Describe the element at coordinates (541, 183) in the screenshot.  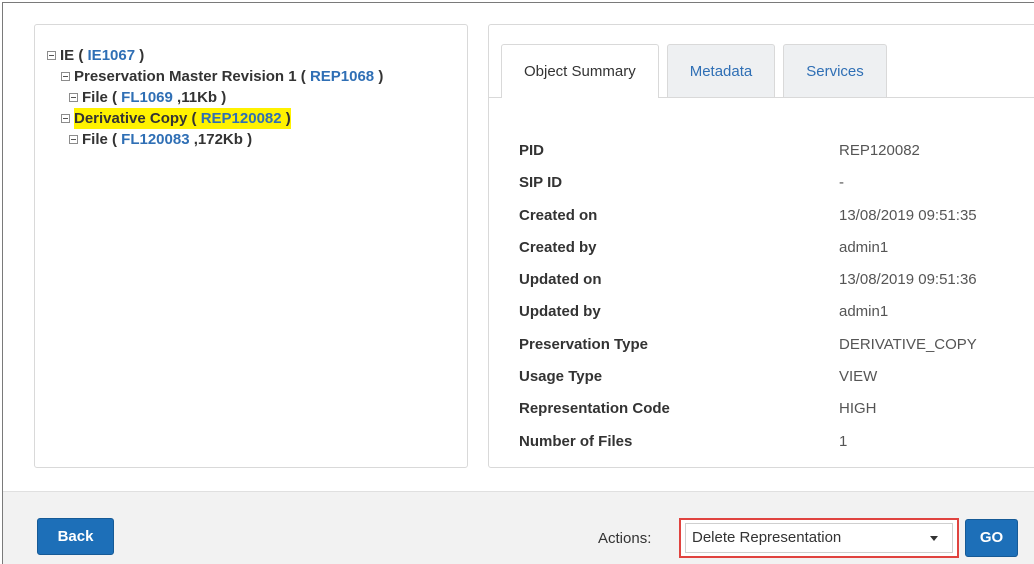
I see `property-label: SIP ID` at that location.